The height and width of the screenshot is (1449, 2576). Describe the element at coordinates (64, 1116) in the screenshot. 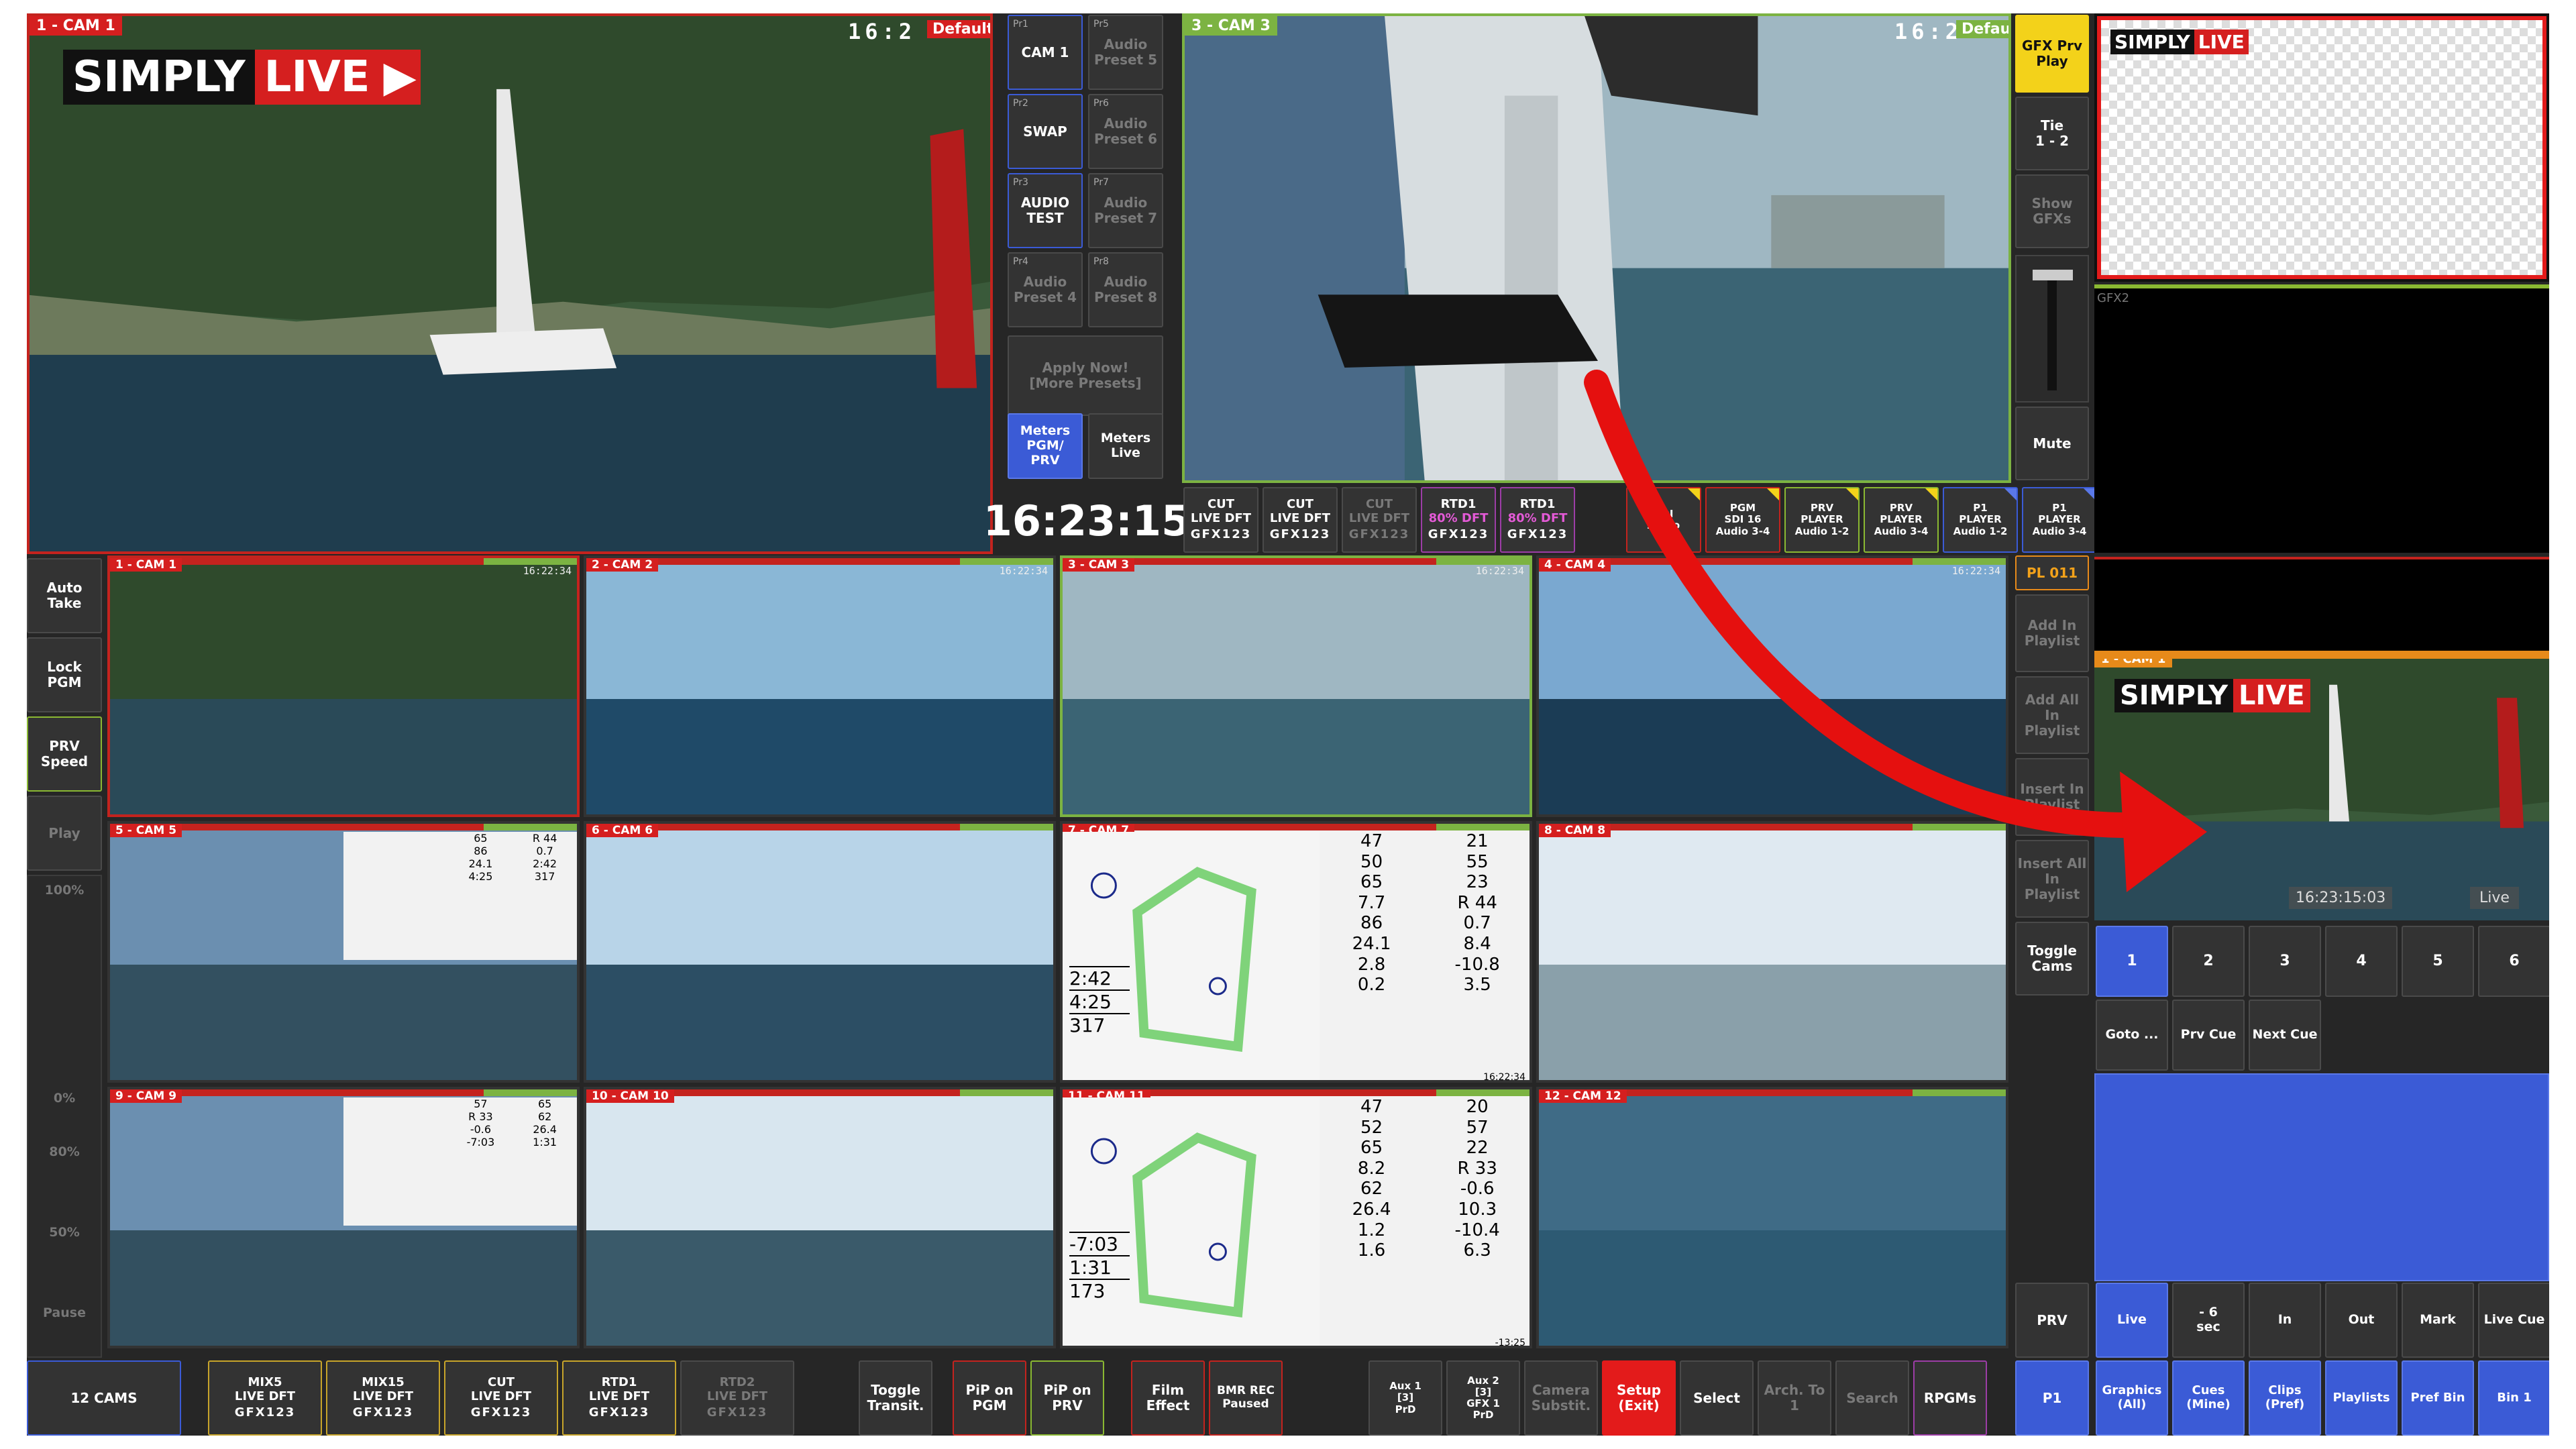

I see `speed-scale: 100% 0% 80% 50% Pause` at that location.